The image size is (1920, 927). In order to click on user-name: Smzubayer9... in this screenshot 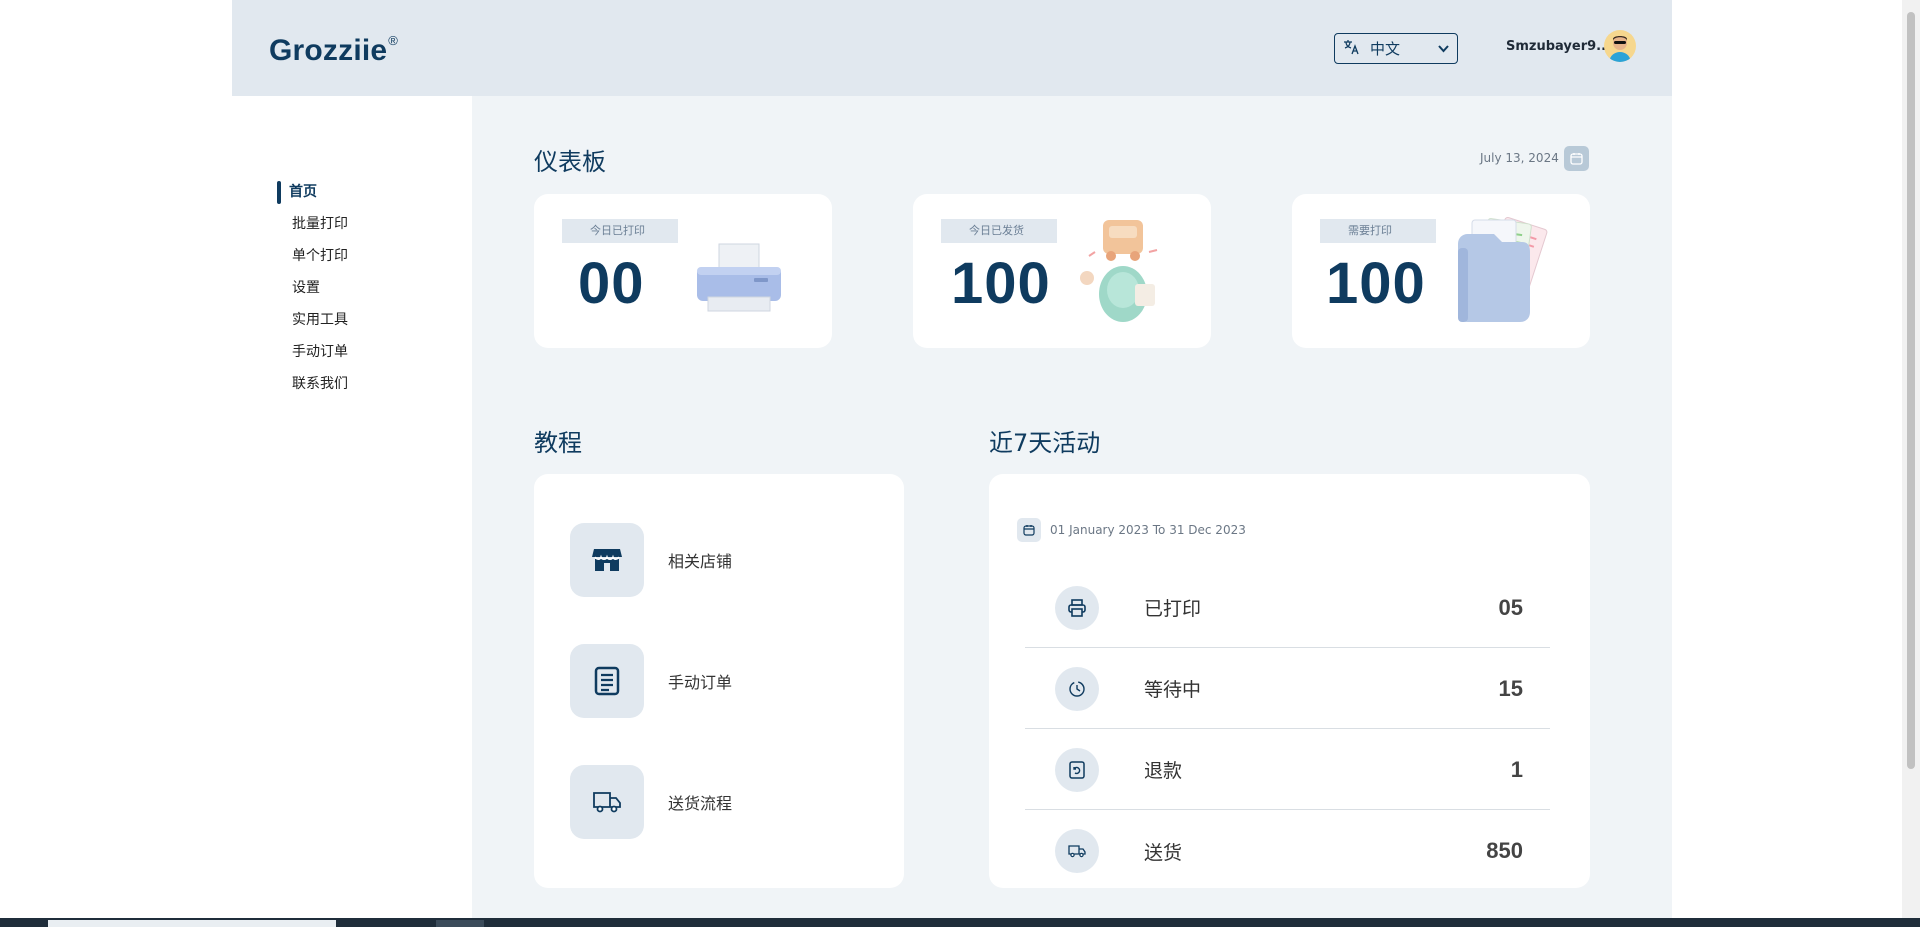, I will do `click(1558, 46)`.